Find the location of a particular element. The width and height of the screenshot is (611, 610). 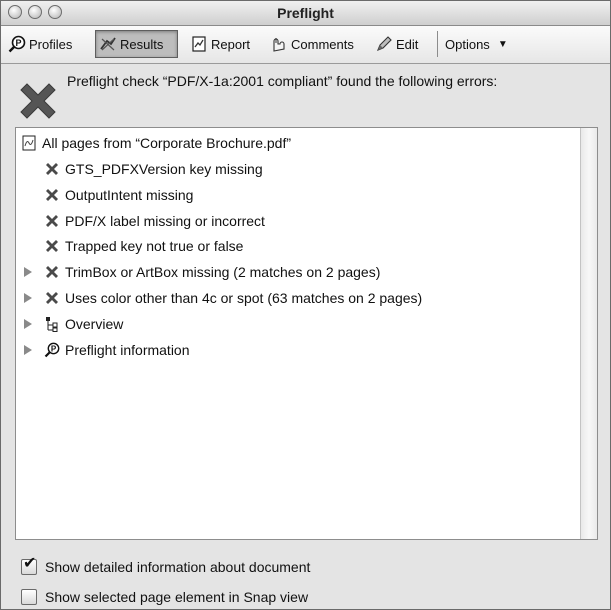

checkmark-icon: ✔ is located at coordinates (30, 563).